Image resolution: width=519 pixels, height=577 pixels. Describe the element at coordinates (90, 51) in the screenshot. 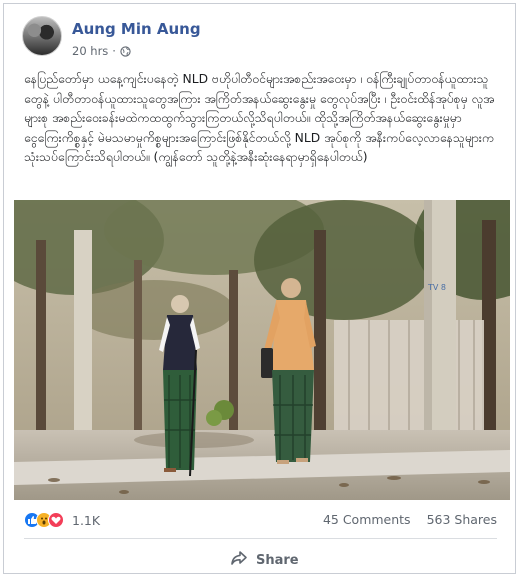

I see `post-timestamp: 20 hrs` at that location.